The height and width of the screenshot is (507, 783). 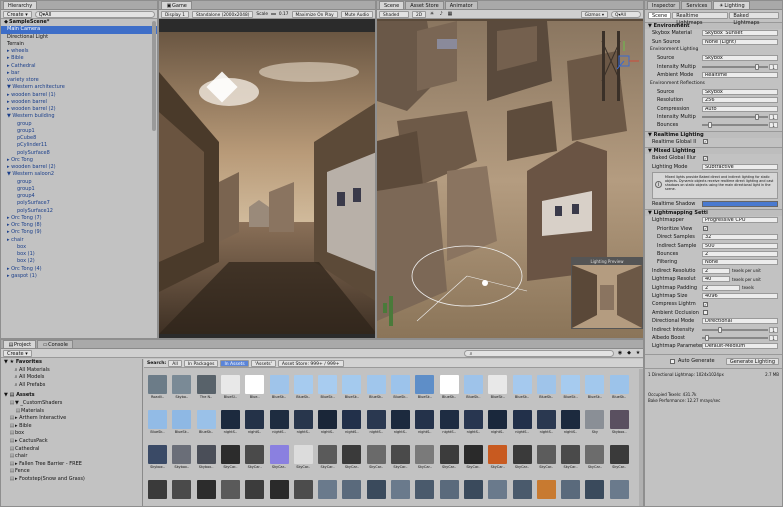 What do you see at coordinates (71, 412) in the screenshot?
I see `asset-folder-item: ▤Materials` at bounding box center [71, 412].